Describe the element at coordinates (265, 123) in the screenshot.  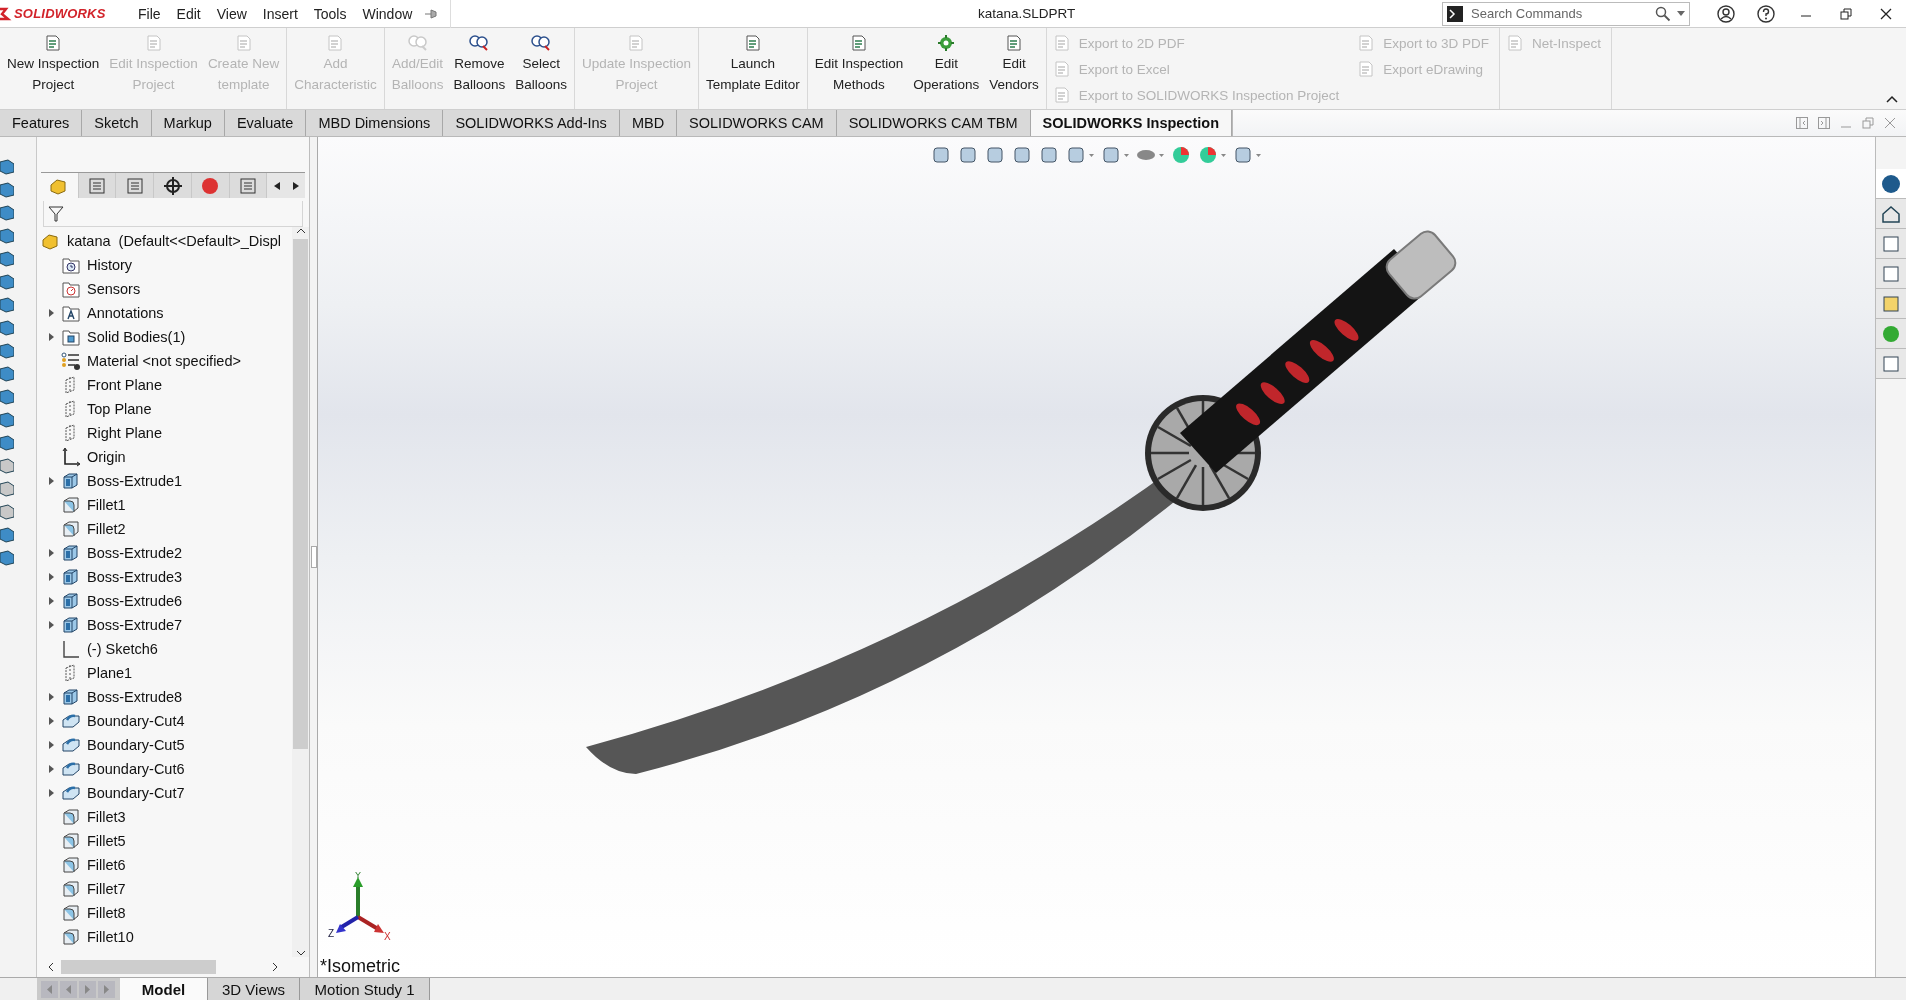
I see `command-tab: Evaluate` at that location.